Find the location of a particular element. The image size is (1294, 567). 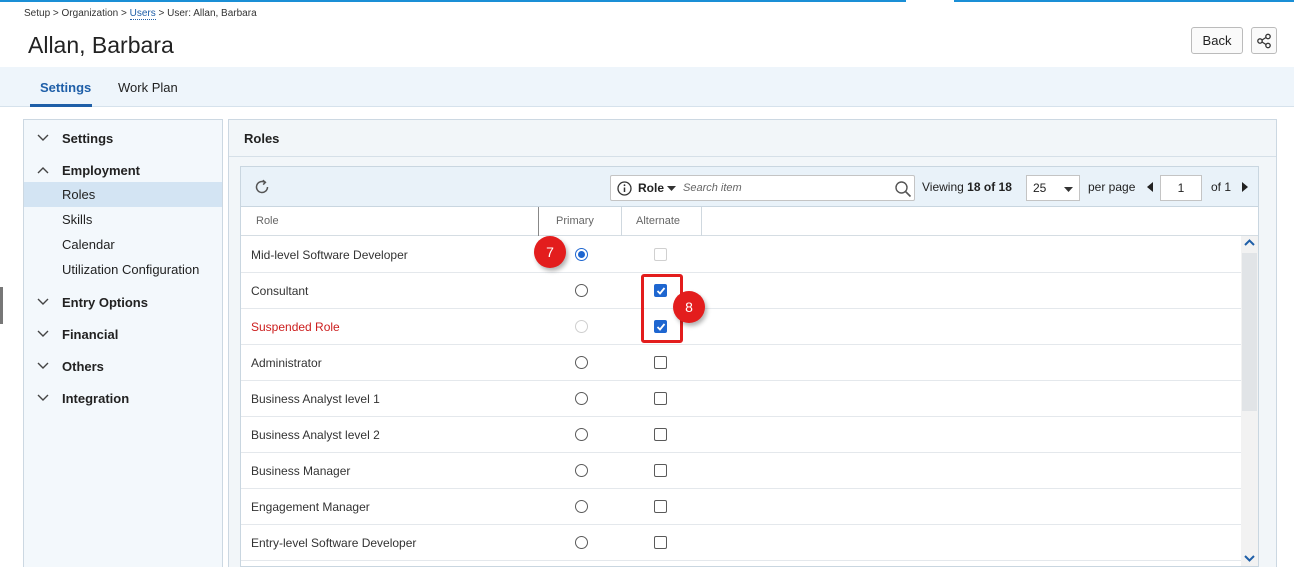

left-edge-marker is located at coordinates (1, 305).